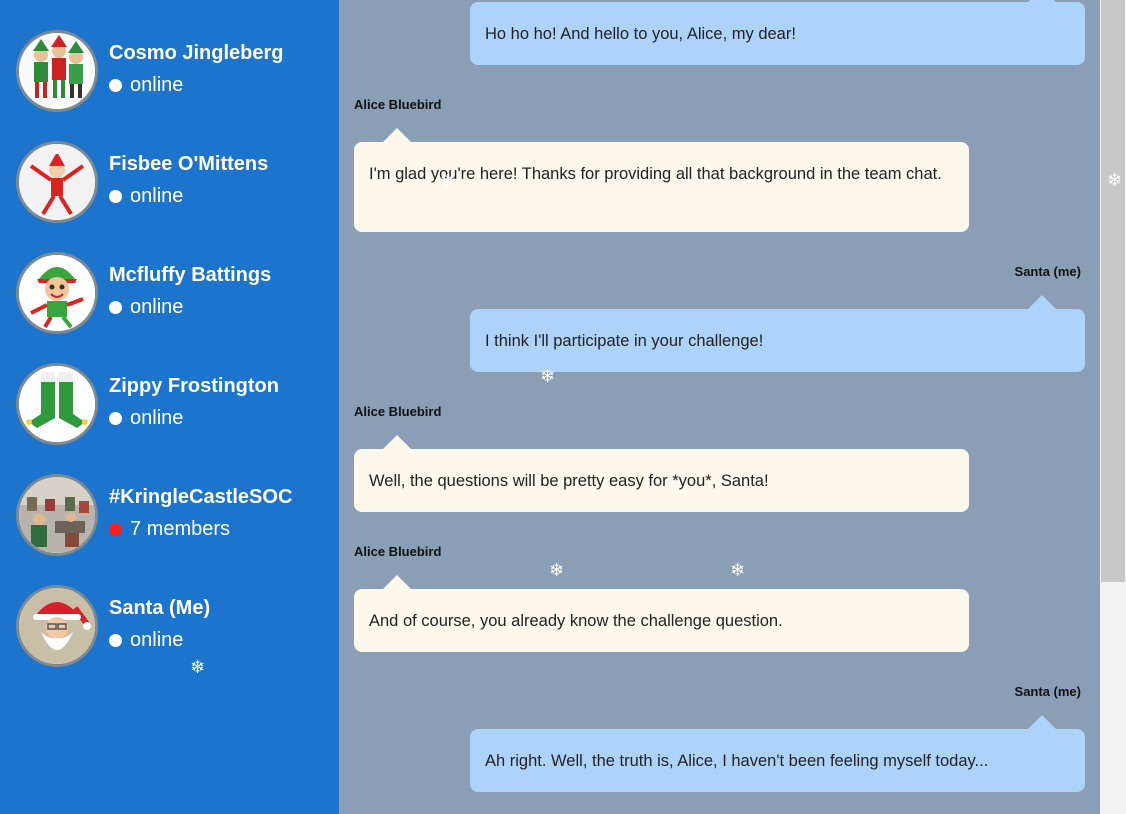 The image size is (1126, 814). I want to click on group-photo-avatar, so click(57, 515).